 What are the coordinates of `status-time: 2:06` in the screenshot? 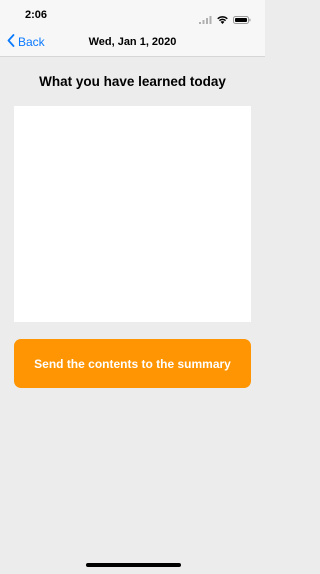 It's located at (36, 15).